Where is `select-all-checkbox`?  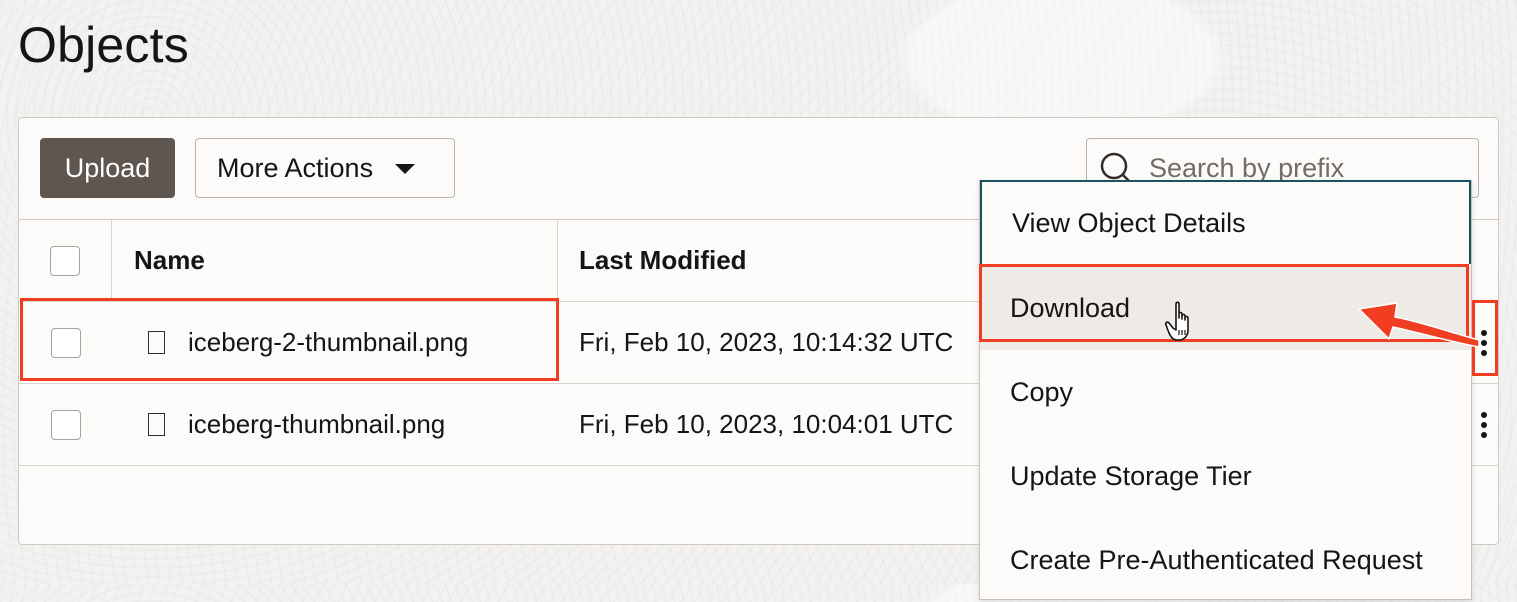 select-all-checkbox is located at coordinates (65, 260).